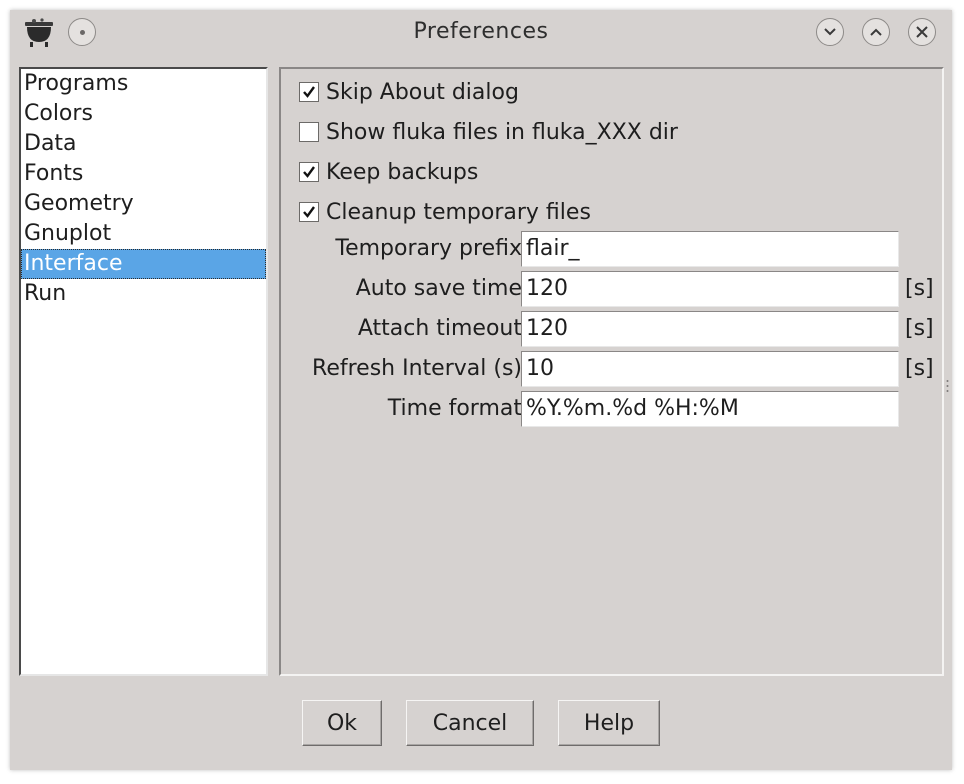  What do you see at coordinates (342, 723) in the screenshot?
I see `ok-button: Ok` at bounding box center [342, 723].